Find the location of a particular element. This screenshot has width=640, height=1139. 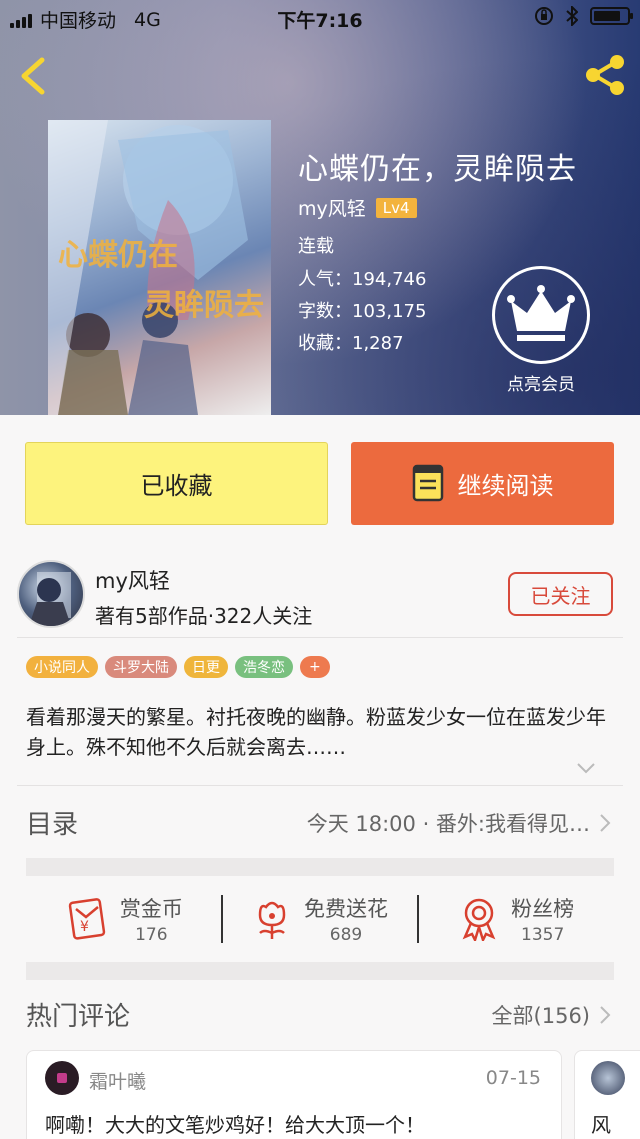

continue-reading-button: 继续阅读 is located at coordinates (482, 483).